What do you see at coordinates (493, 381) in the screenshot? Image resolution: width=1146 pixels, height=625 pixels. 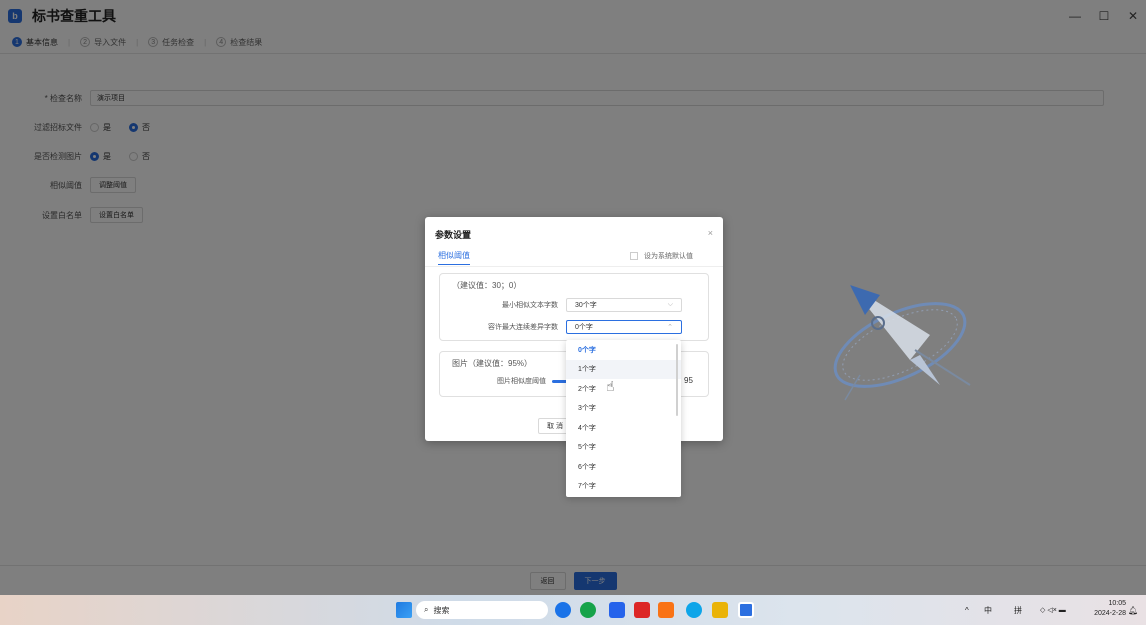 I see `image-similarity-row: 图片相似度阈值` at bounding box center [493, 381].